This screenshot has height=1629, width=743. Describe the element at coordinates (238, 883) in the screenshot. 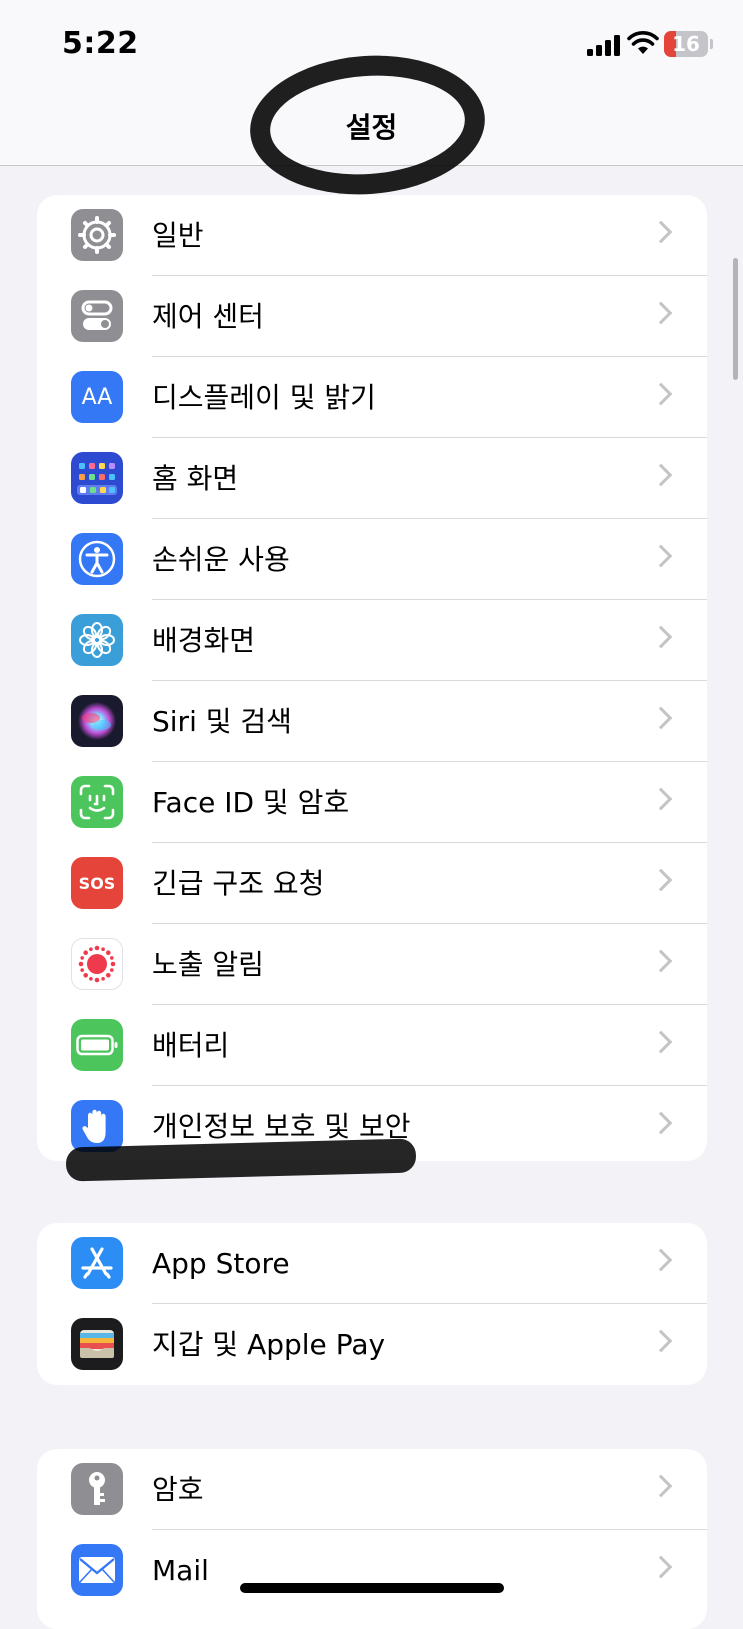

I see `settings-row-label: 긴급 구조 요청` at that location.